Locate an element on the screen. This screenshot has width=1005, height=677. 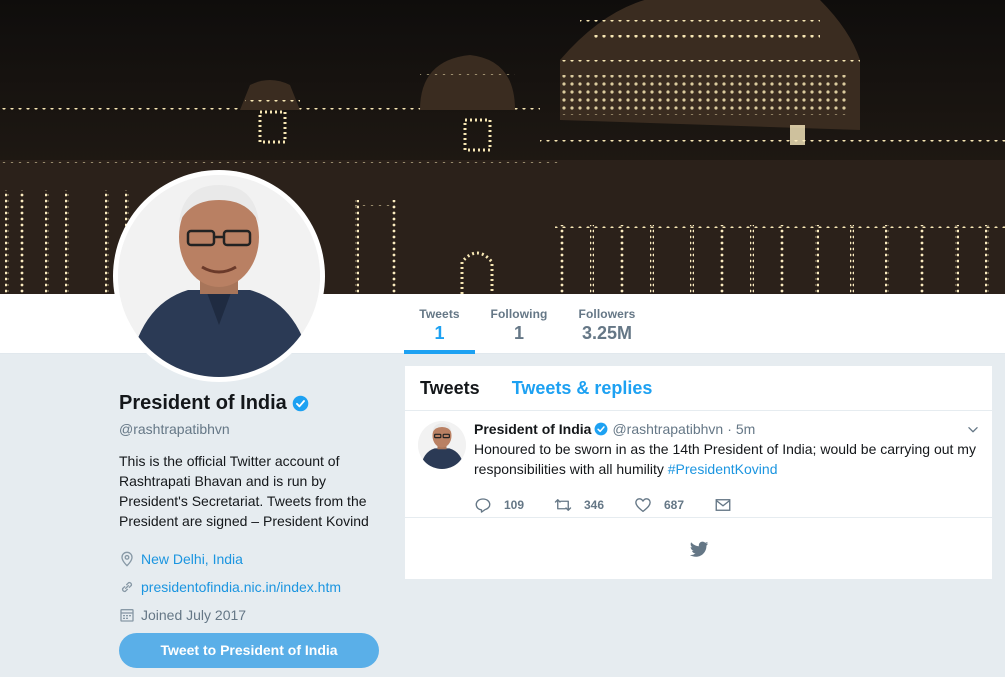
nav-stat-tweets: Tweets 1 is located at coordinates (439, 324).